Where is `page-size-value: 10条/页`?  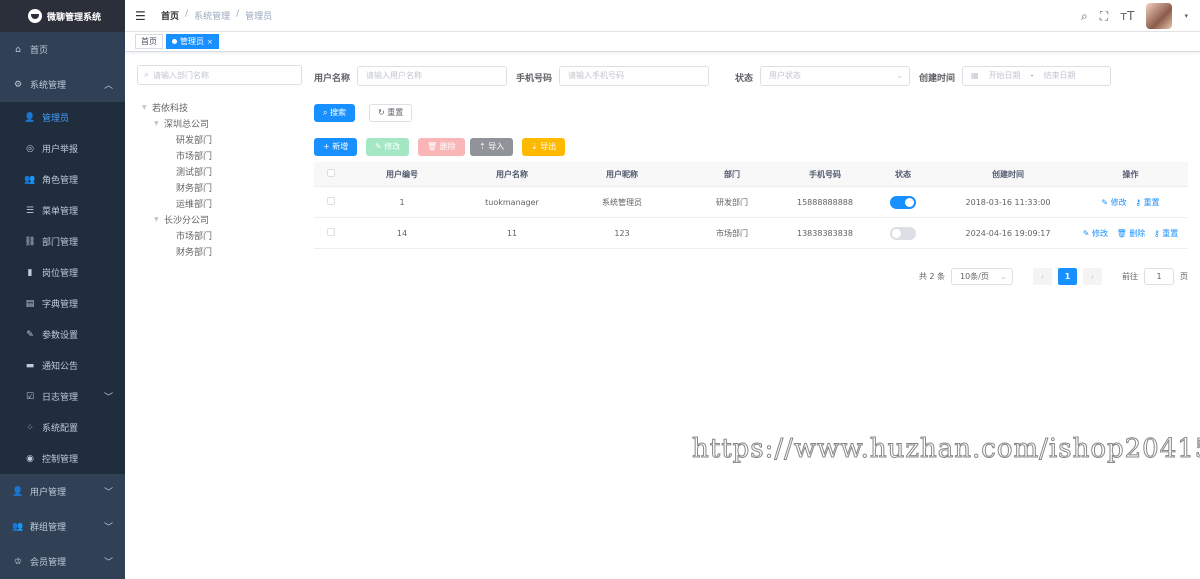 page-size-value: 10条/页 is located at coordinates (974, 276).